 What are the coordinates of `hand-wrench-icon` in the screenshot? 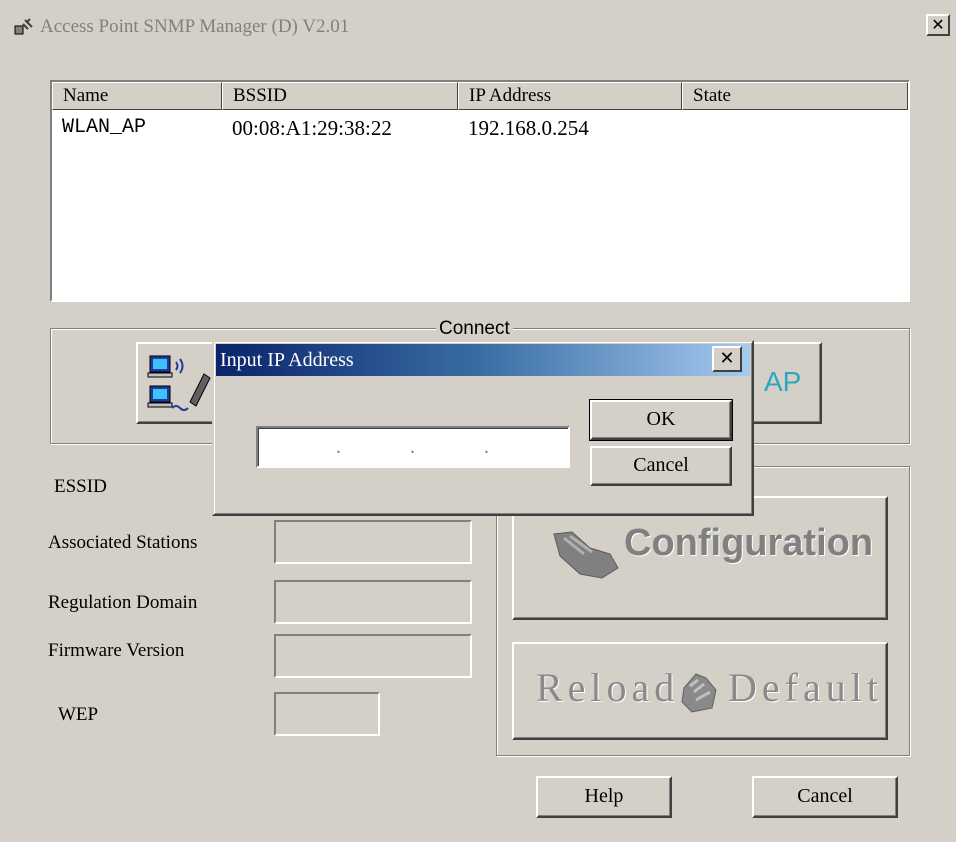 It's located at (586, 555).